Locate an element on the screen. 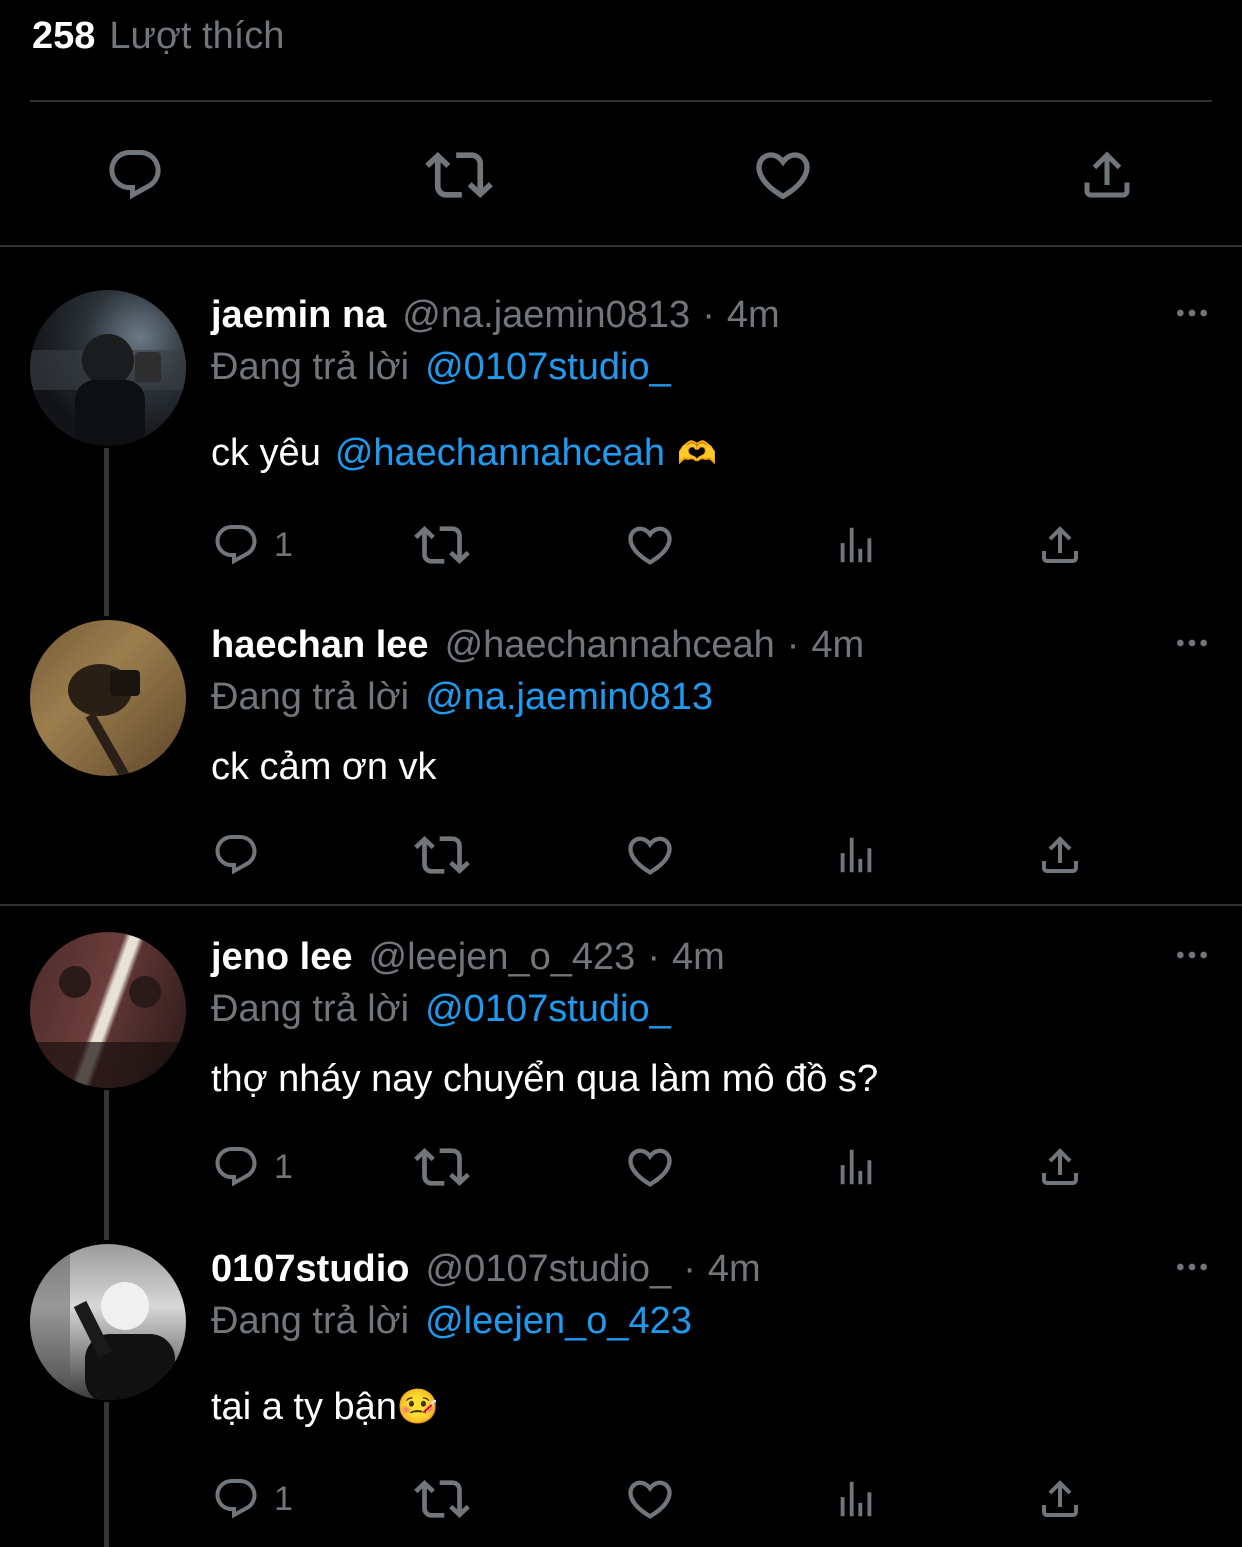  tweet-text: tại a ty bận 🤒 is located at coordinates (325, 1407).